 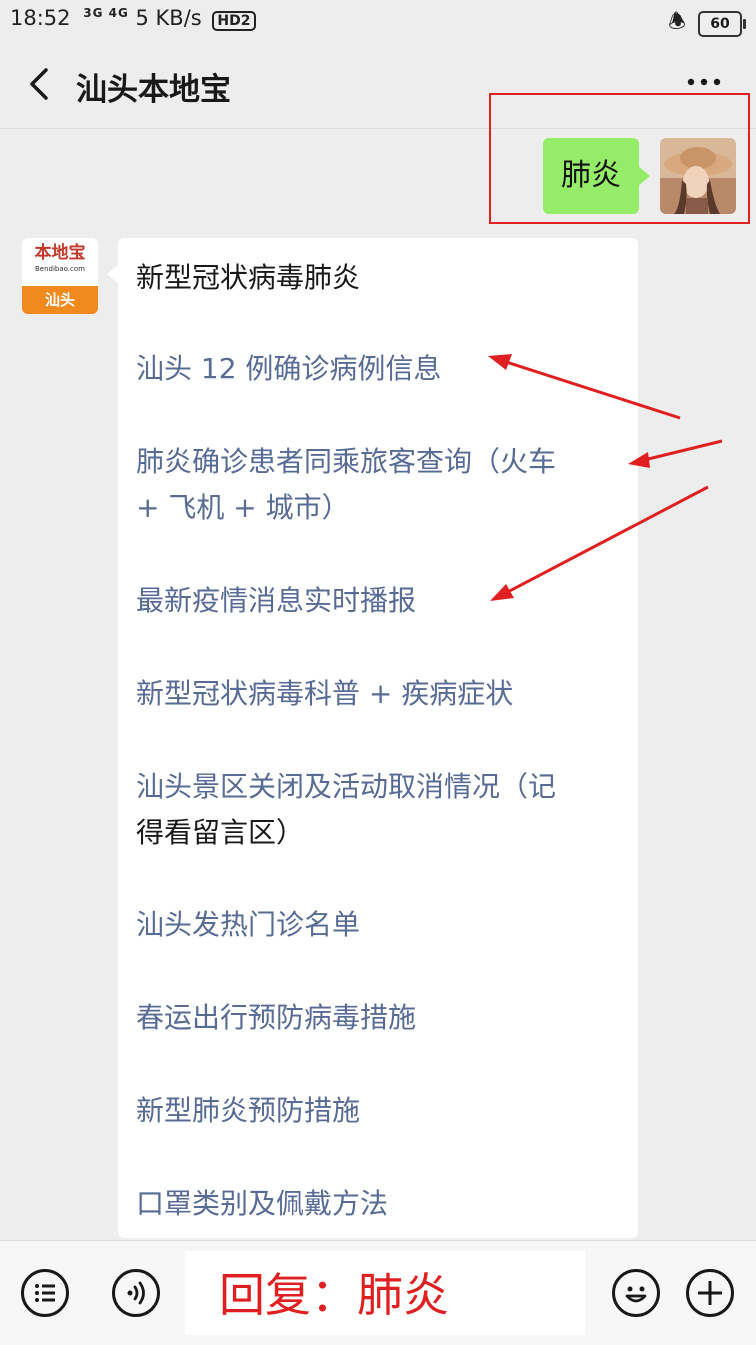 What do you see at coordinates (168, 18) in the screenshot?
I see `network-speed: 5 KB/s` at bounding box center [168, 18].